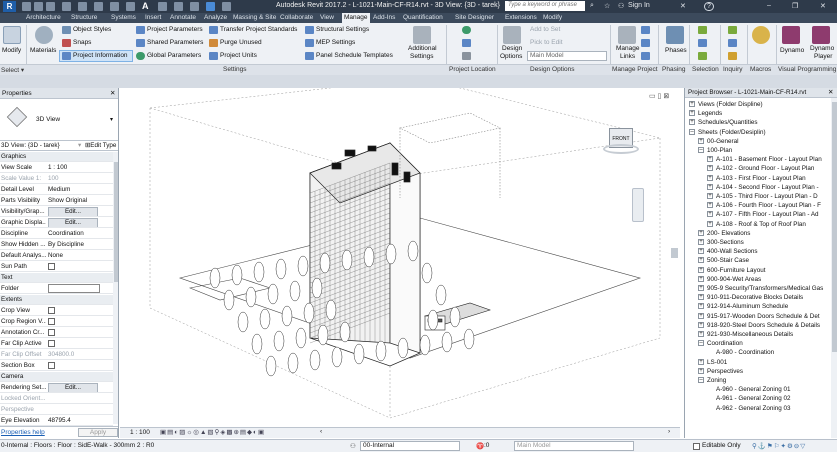  What do you see at coordinates (466, 56) in the screenshot?
I see `position-icon` at bounding box center [466, 56].